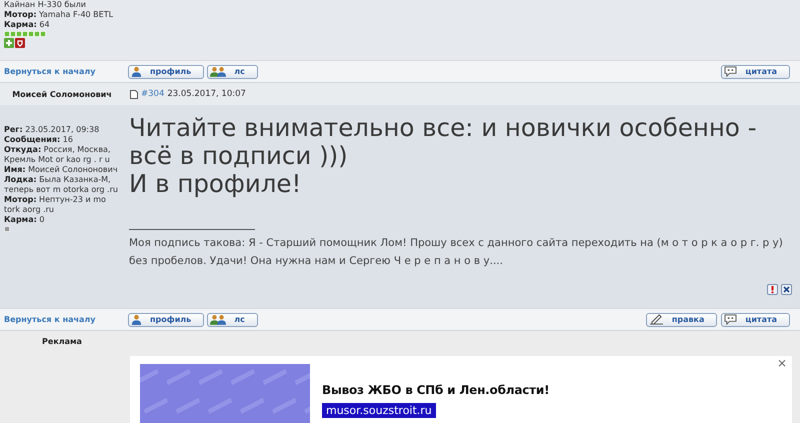 The height and width of the screenshot is (423, 800). I want to click on profile-field: Имя: Моисей Солононович, so click(62, 170).